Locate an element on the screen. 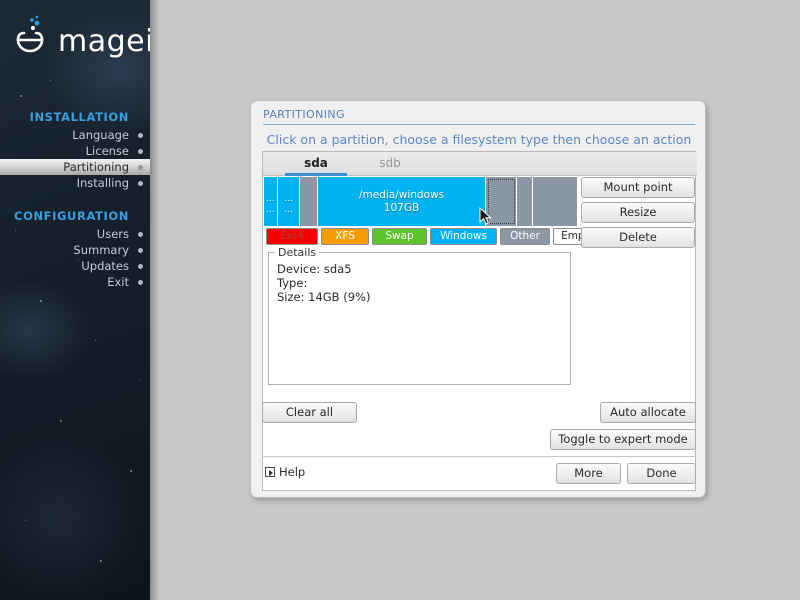  sidebar-item-label: Summary is located at coordinates (101, 250).